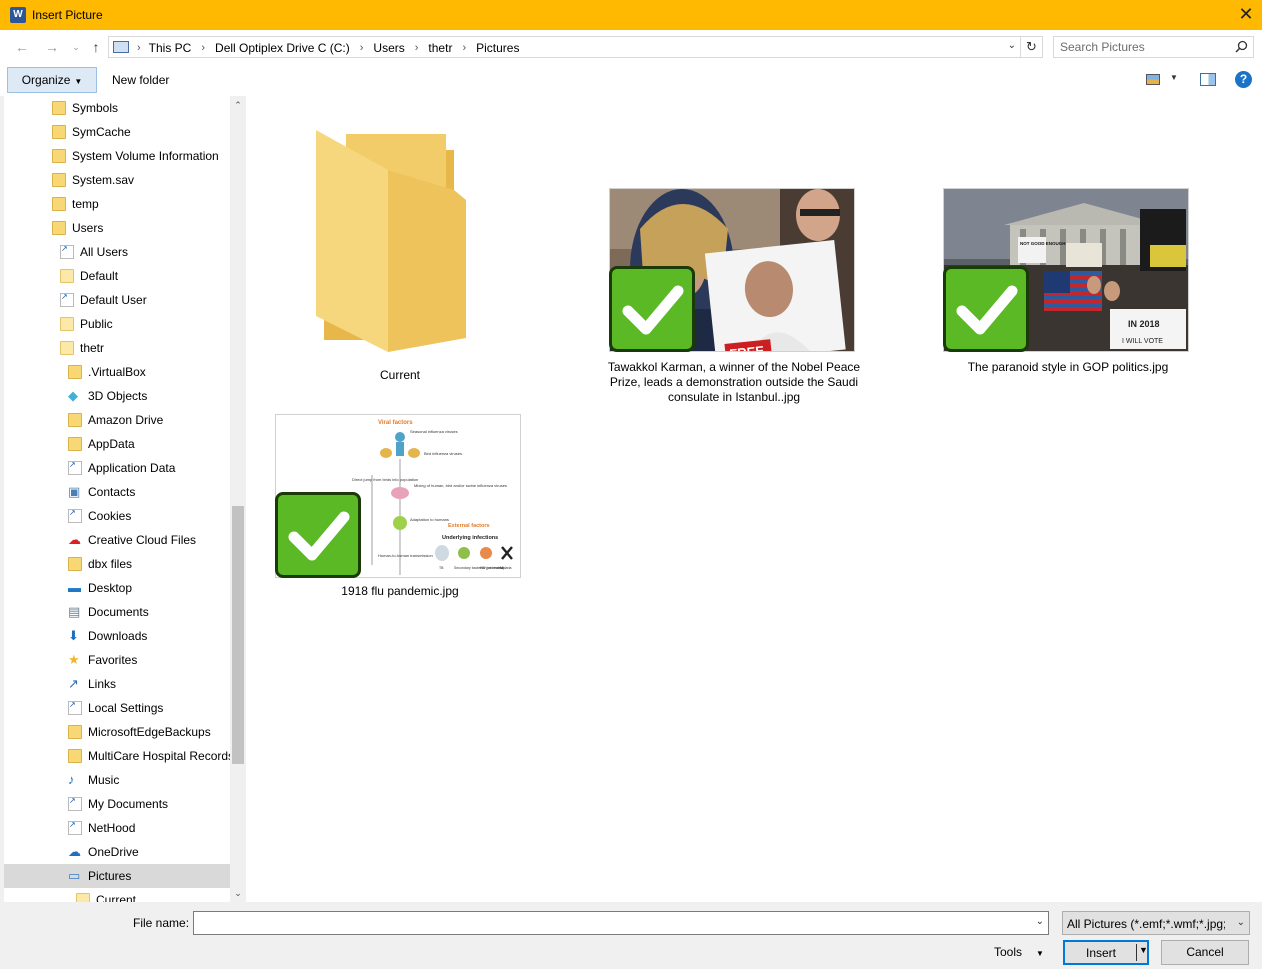 This screenshot has width=1262, height=969. I want to click on nav-item: ↗ Links, so click(117, 684).